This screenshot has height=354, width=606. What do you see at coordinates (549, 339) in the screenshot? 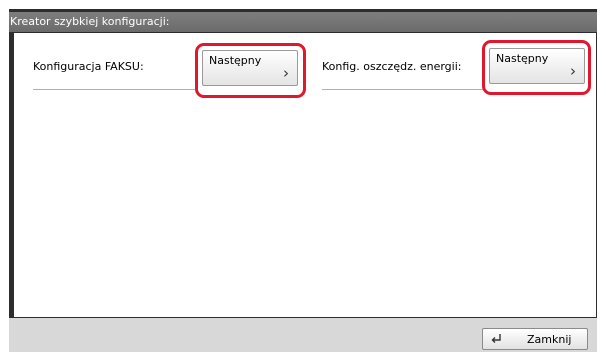
I see `close-button-label: Zamknij` at bounding box center [549, 339].